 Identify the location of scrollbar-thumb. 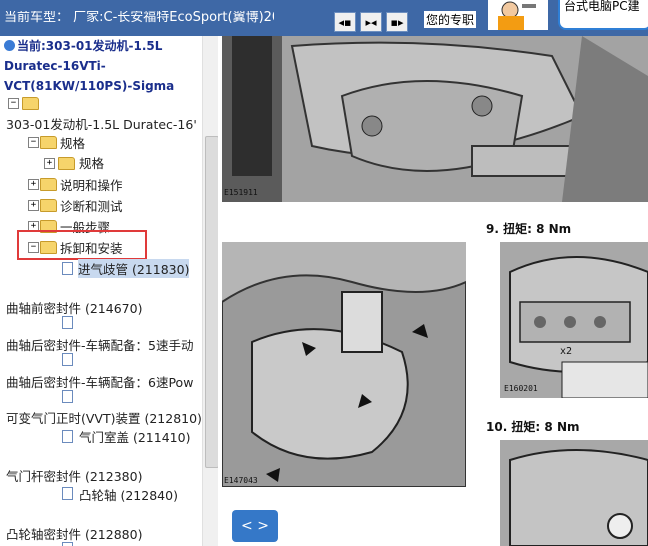
(212, 302).